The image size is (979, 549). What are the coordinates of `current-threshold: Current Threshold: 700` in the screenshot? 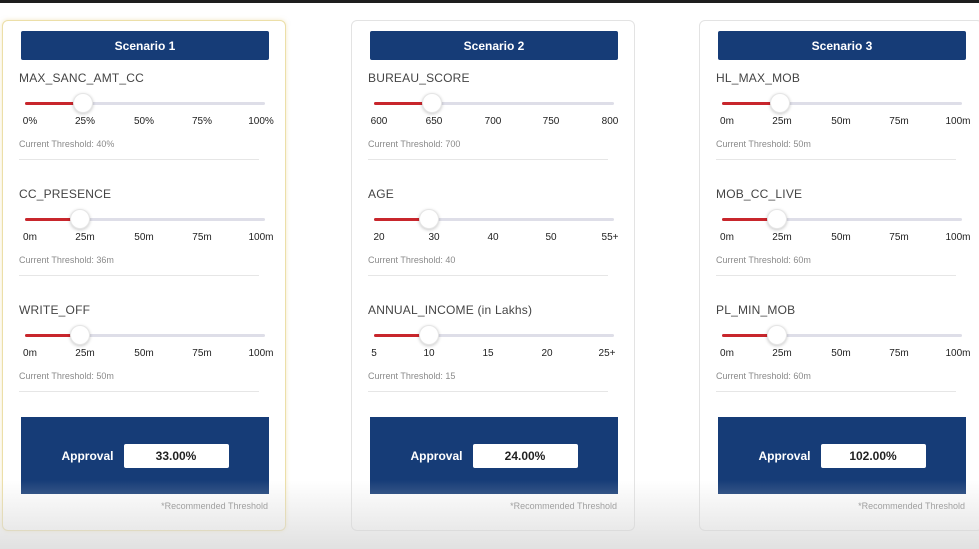 It's located at (414, 144).